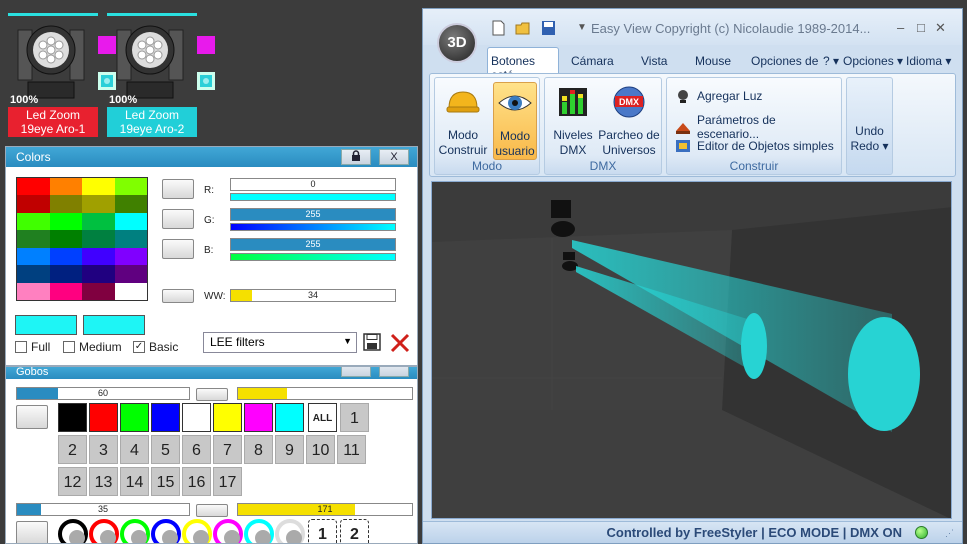 The image size is (967, 544). I want to click on medium-checkbox: Medium, so click(92, 347).